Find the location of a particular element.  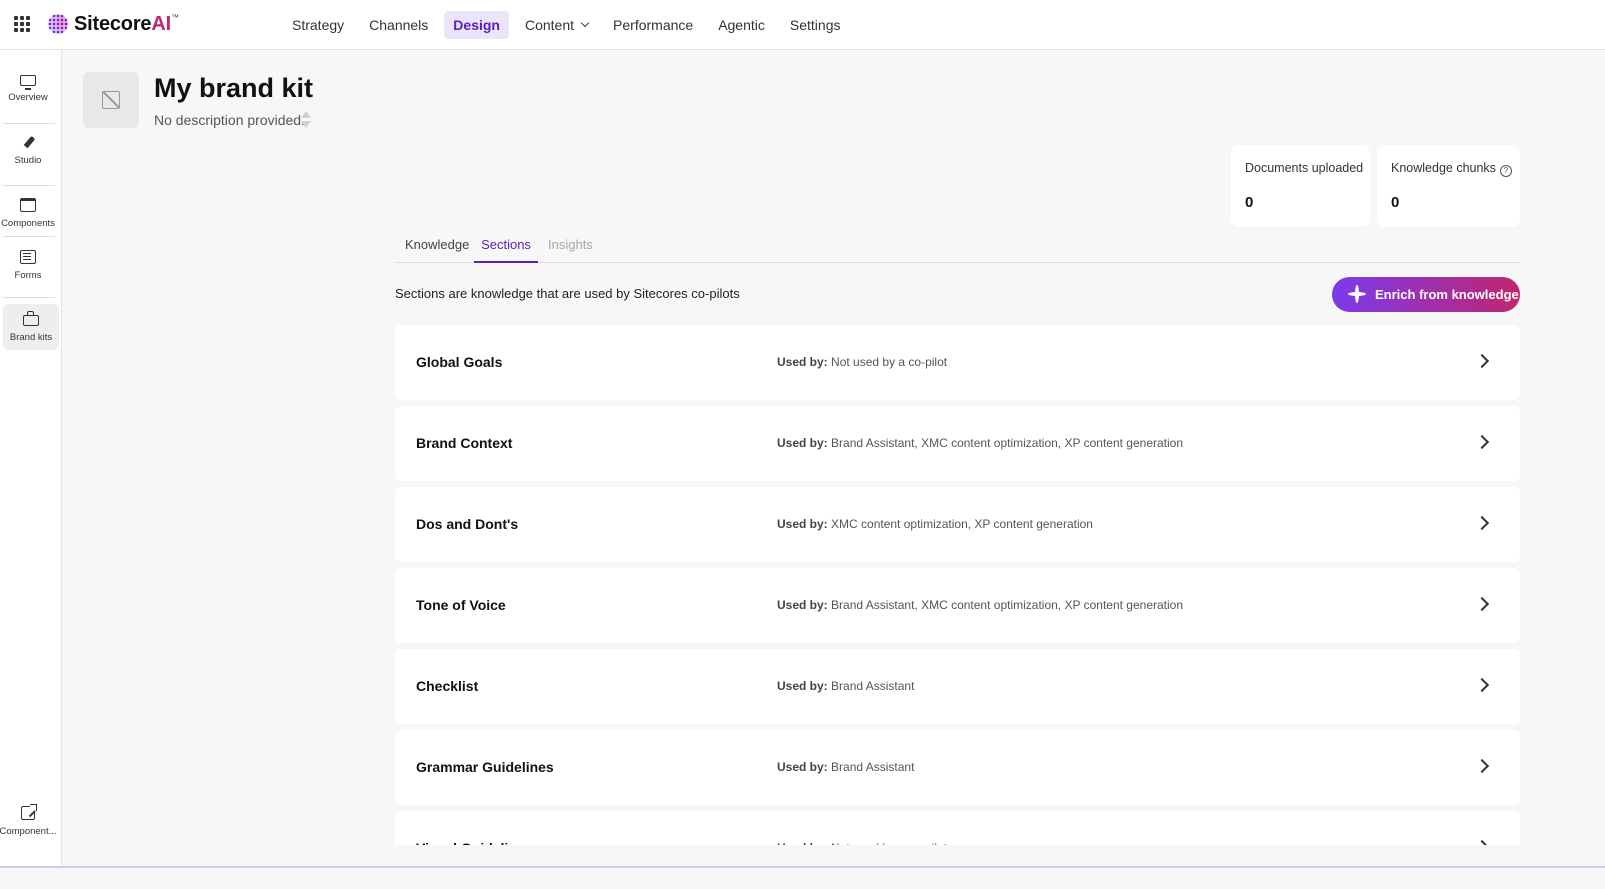

nav-item-performance: Performance is located at coordinates (653, 25).